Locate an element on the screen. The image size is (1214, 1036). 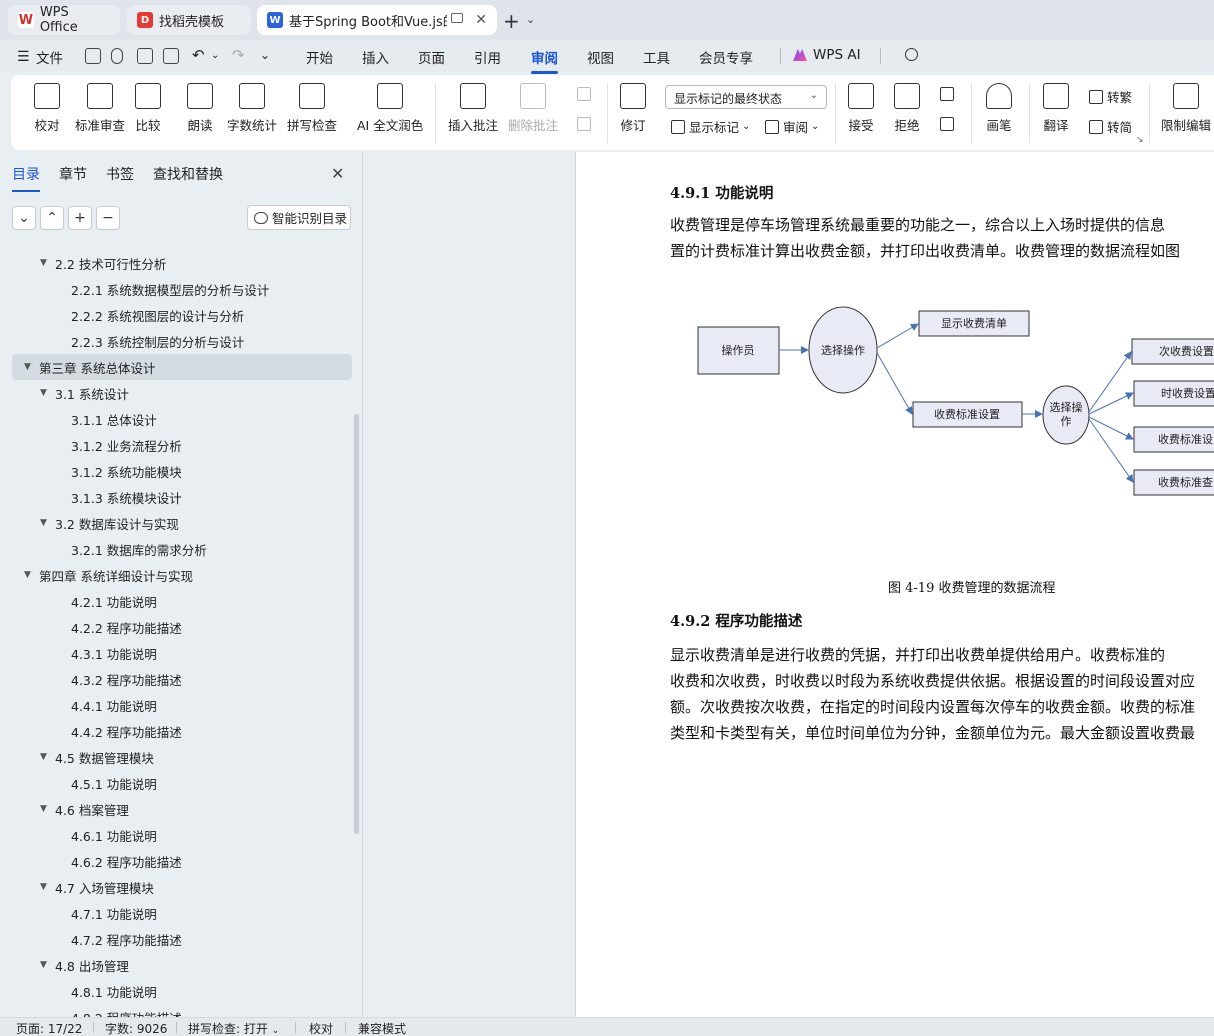
search-icon is located at coordinates (911, 54).